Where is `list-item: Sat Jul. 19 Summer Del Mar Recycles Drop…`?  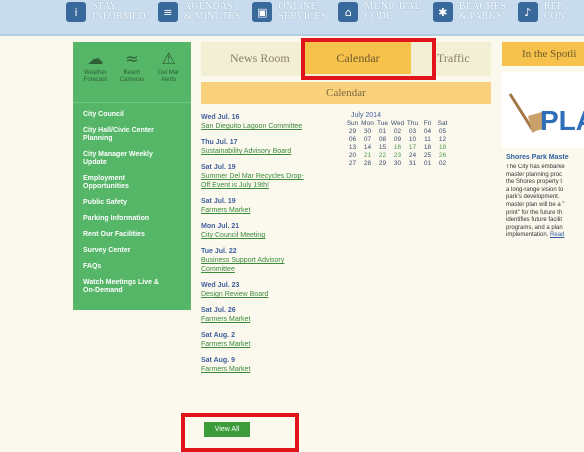
list-item: Sat Jul. 19 Summer Del Mar Recycles Drop… is located at coordinates (271, 177).